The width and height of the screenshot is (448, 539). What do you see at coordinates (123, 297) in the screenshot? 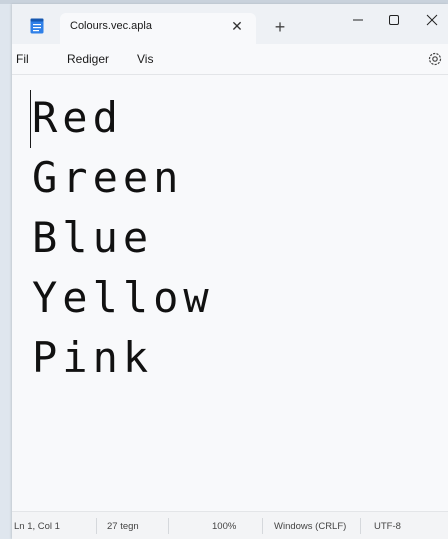
I see `editor-line: Yellow` at bounding box center [123, 297].